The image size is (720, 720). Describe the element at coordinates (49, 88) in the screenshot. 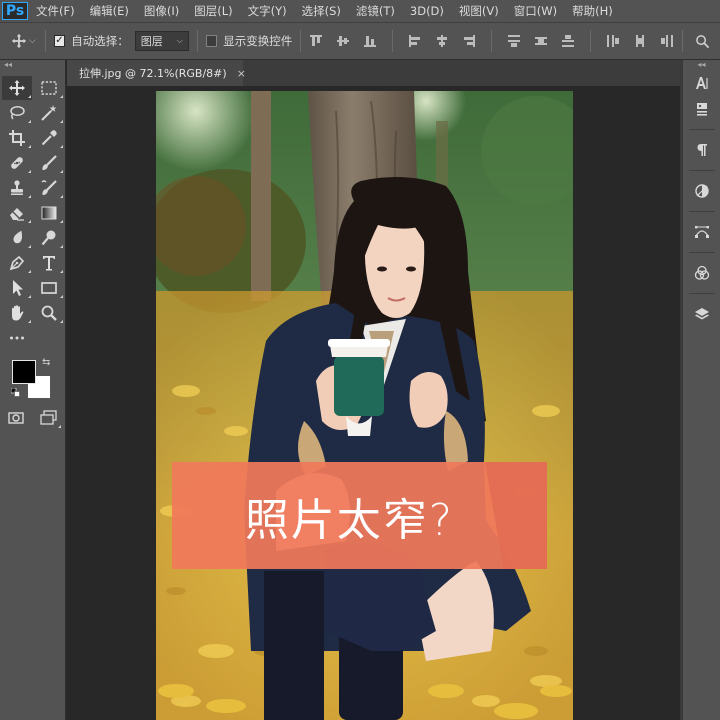

I see `marquee-tool` at that location.